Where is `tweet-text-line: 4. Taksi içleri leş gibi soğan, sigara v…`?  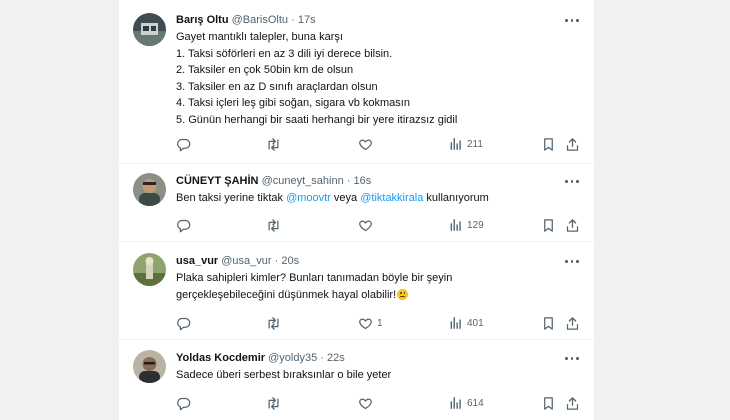 tweet-text-line: 4. Taksi içleri leş gibi soğan, sigara v… is located at coordinates (293, 103).